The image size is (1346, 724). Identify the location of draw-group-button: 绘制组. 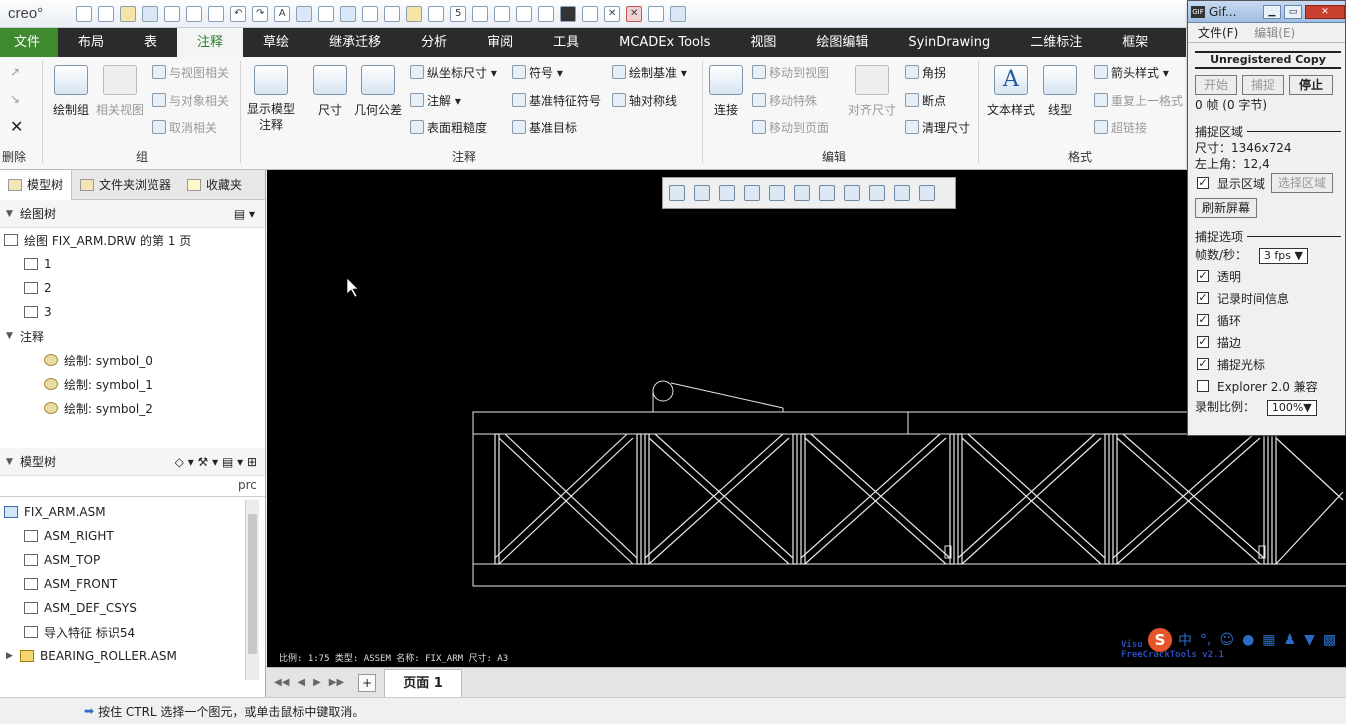
(71, 91).